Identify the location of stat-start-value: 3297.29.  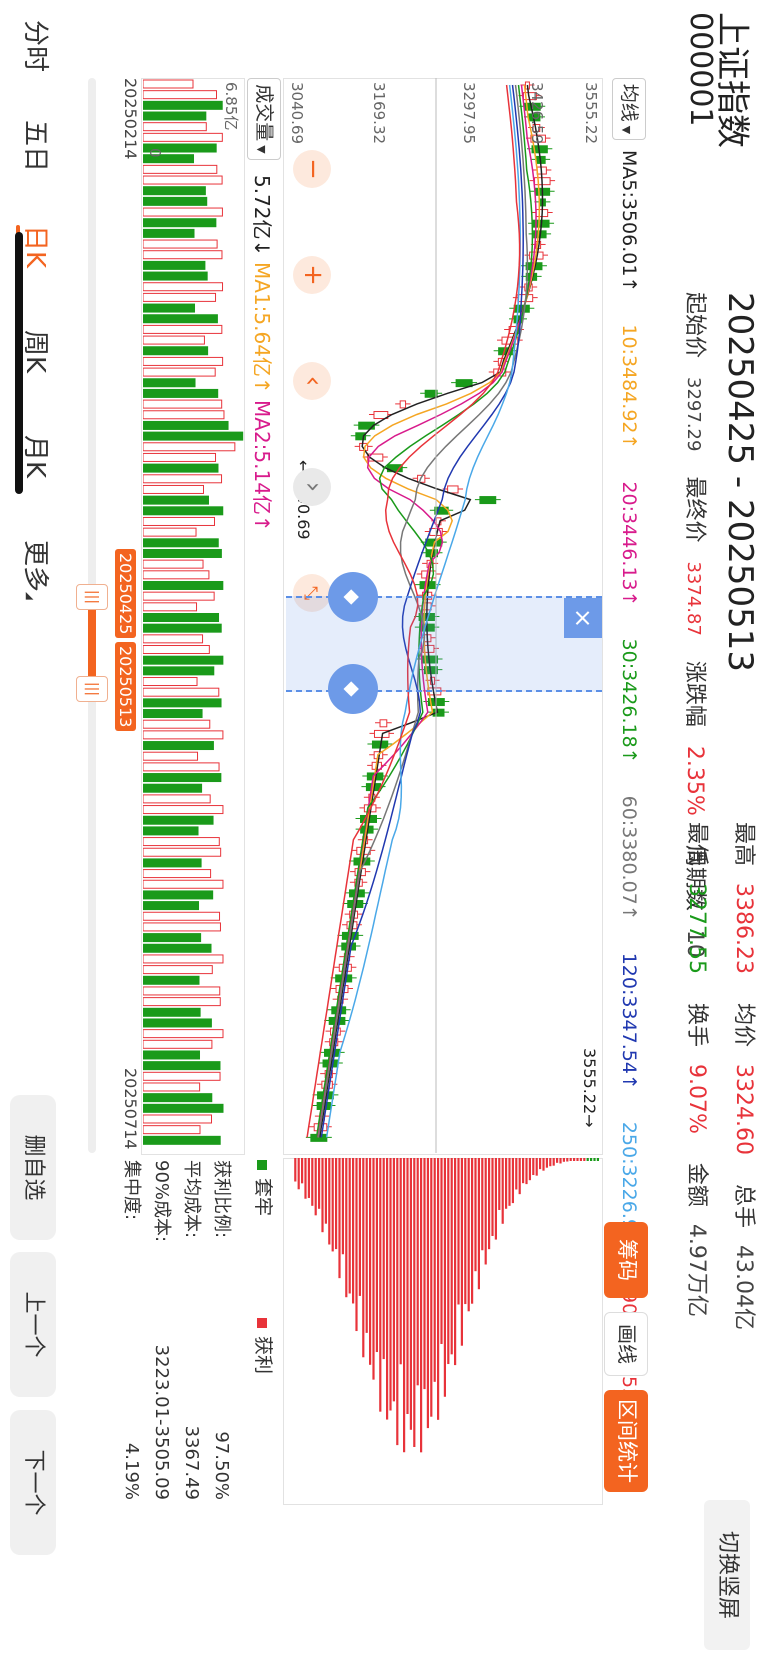
(693, 414).